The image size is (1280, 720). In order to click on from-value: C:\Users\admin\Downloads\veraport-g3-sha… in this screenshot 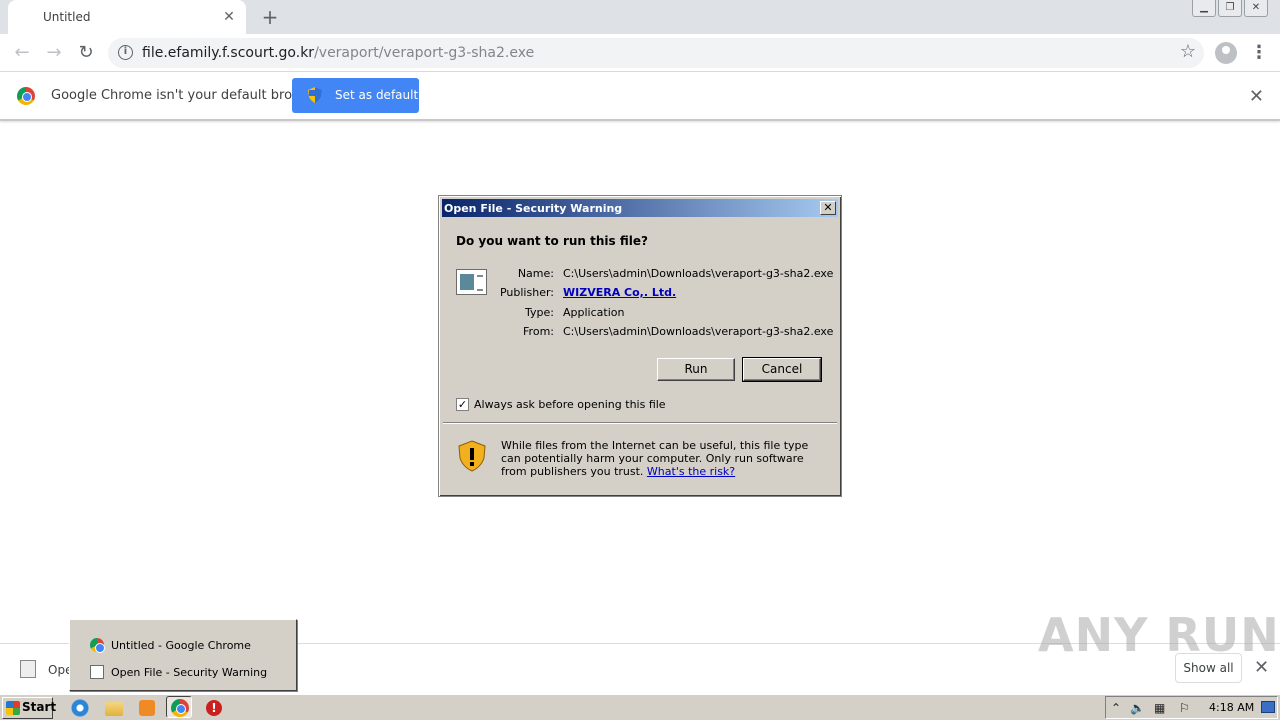, I will do `click(698, 331)`.